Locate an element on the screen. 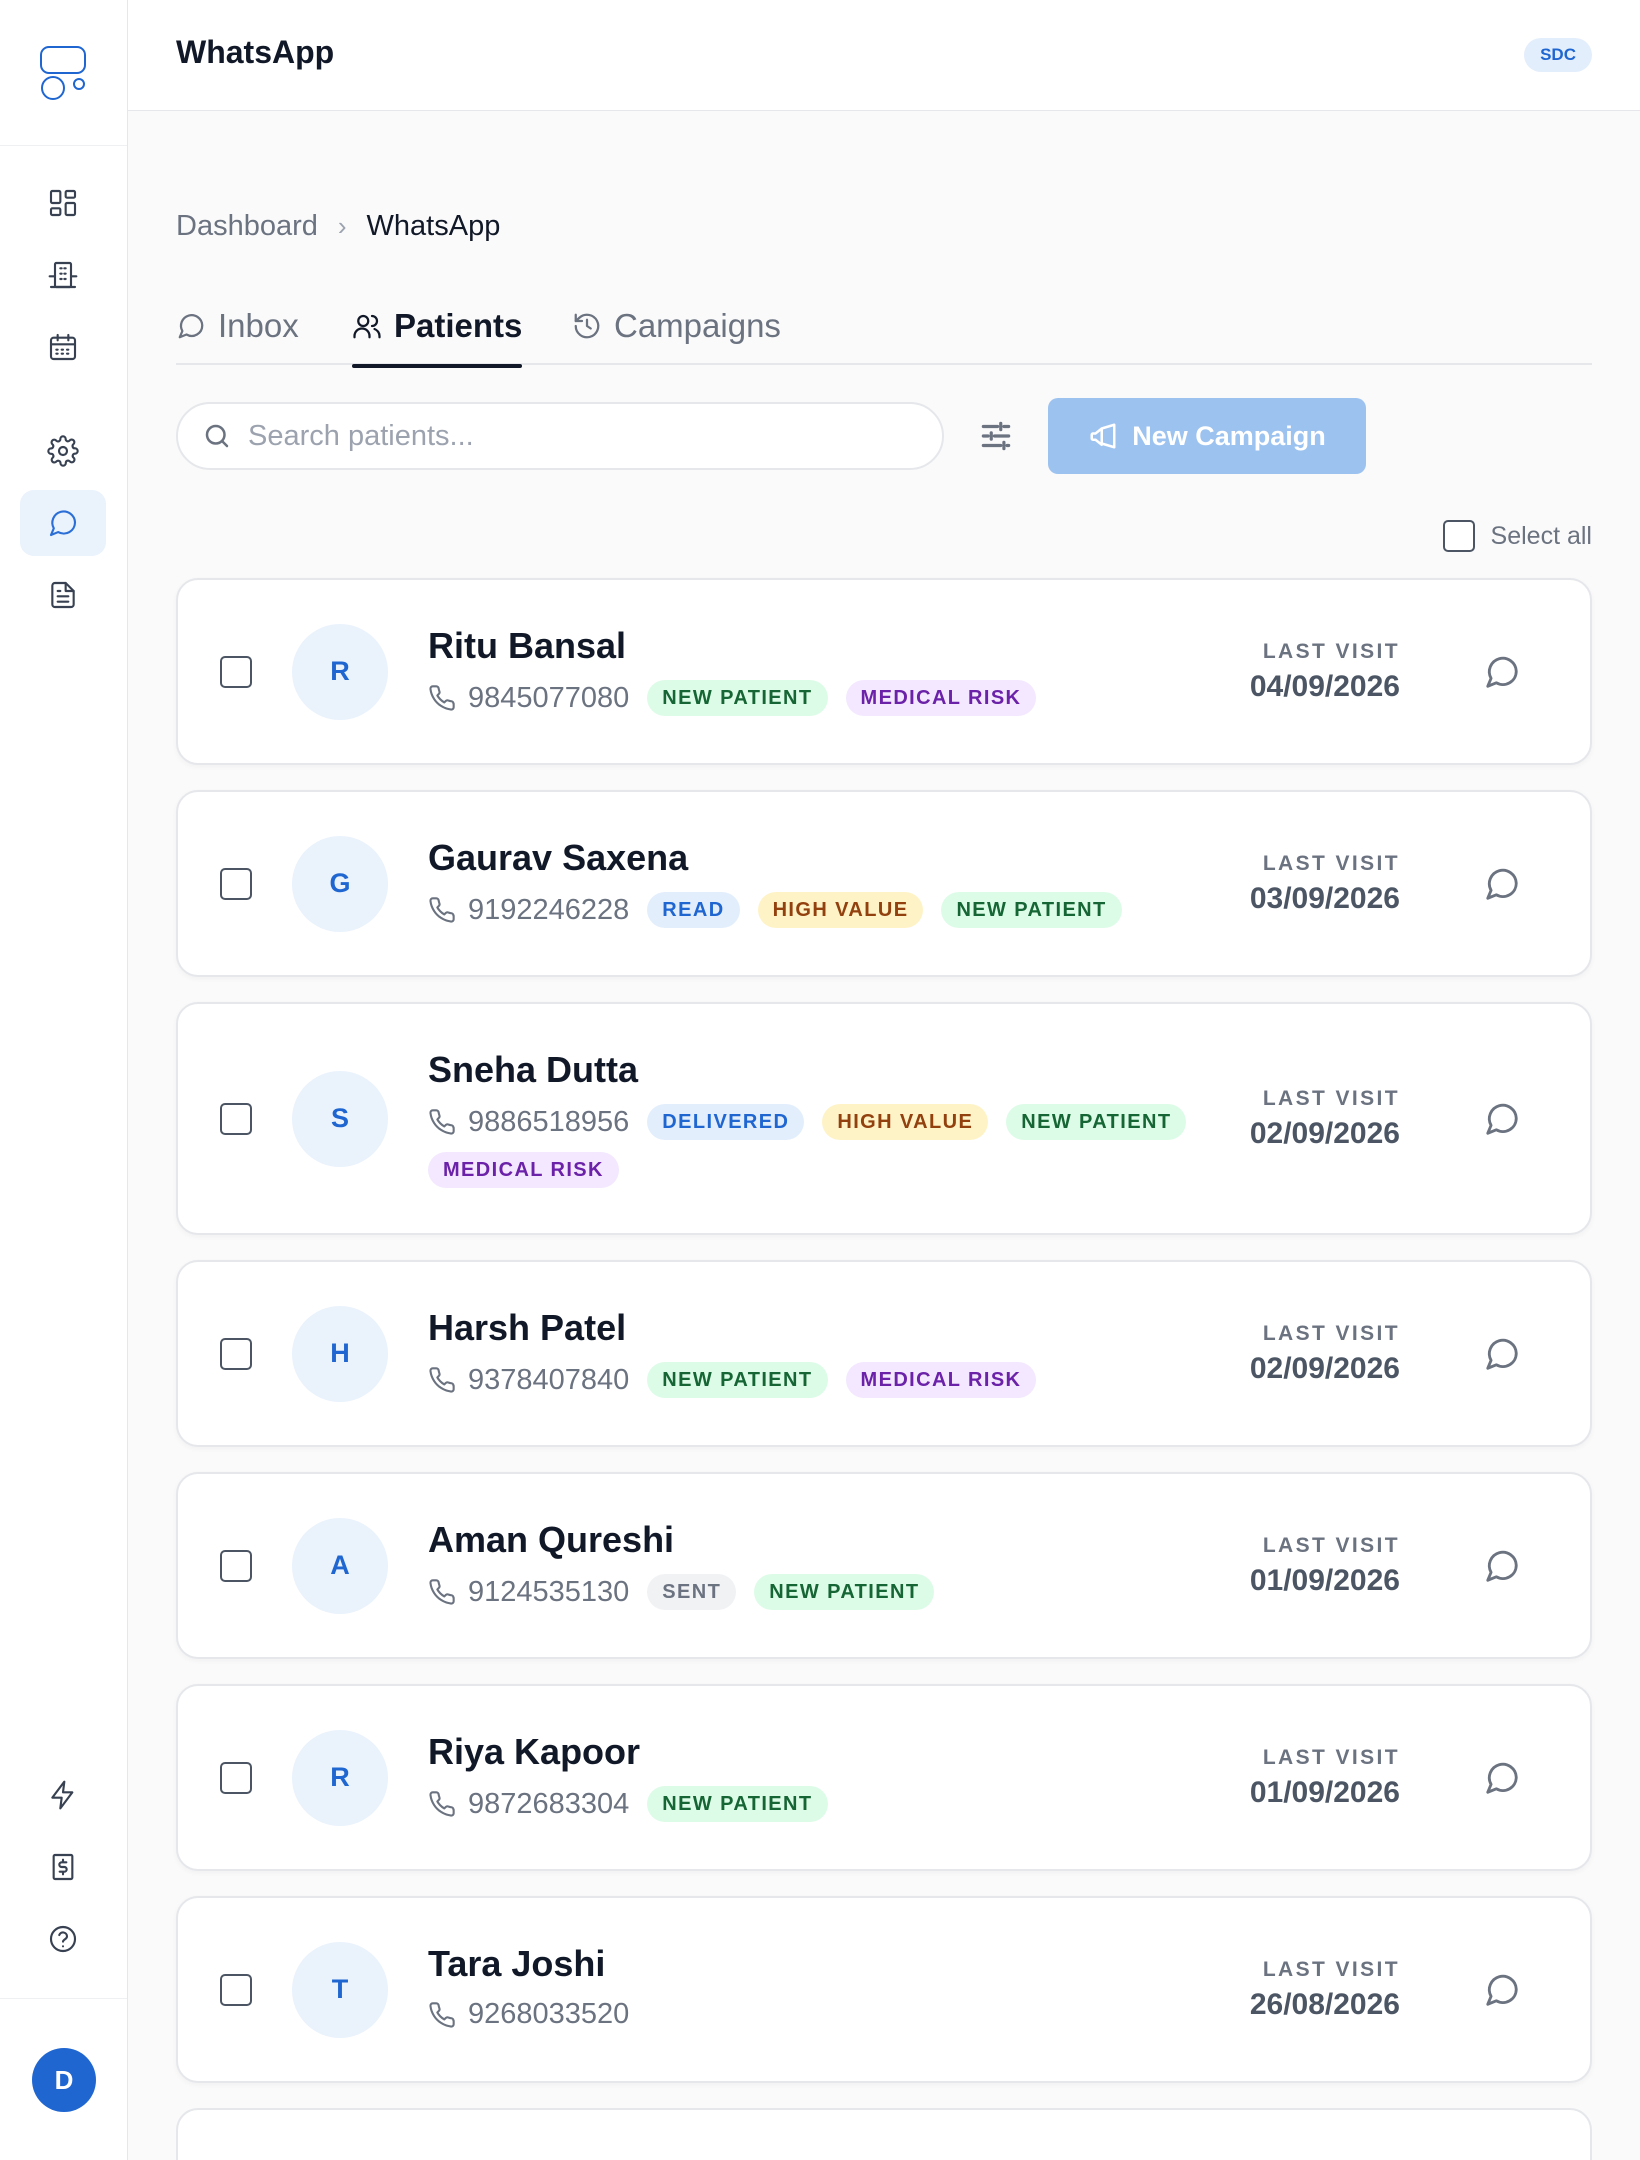  new-campaign-label: New Campaign is located at coordinates (1229, 435).